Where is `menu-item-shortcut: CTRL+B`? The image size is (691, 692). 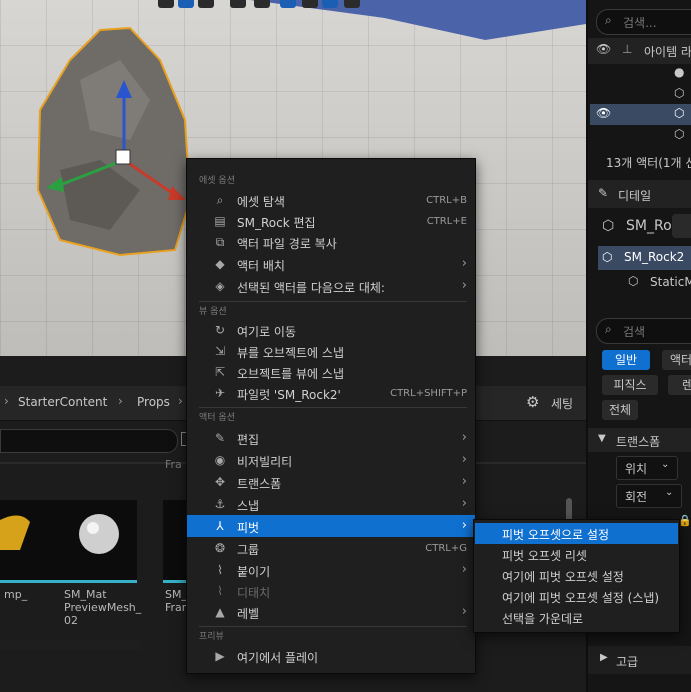
menu-item-shortcut: CTRL+B is located at coordinates (446, 200).